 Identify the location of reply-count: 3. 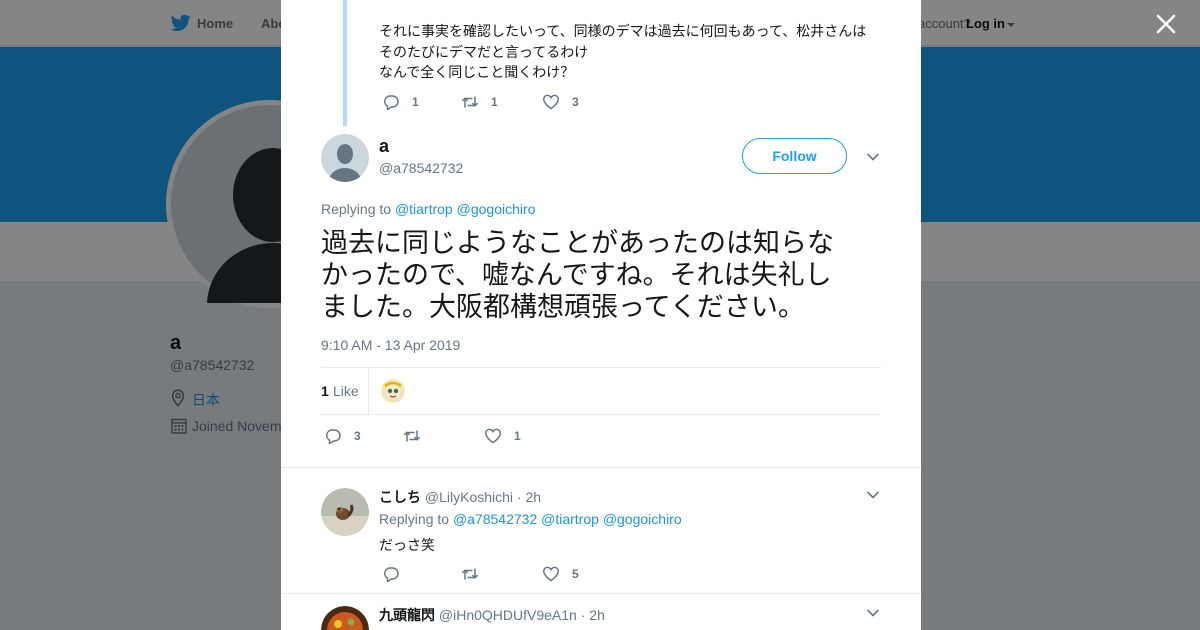
(357, 436).